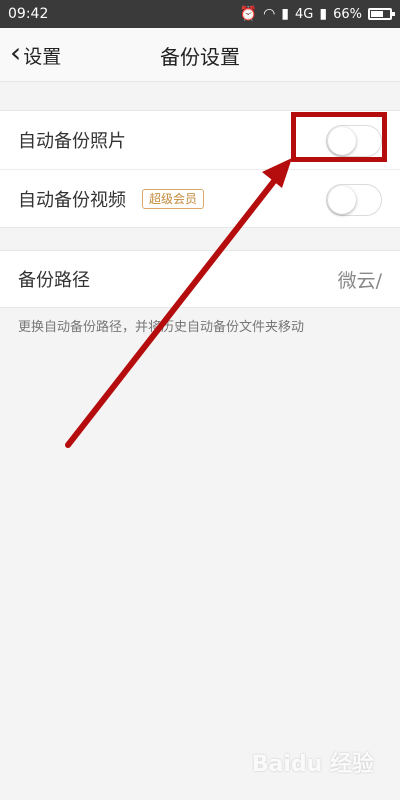 This screenshot has width=400, height=800. Describe the element at coordinates (72, 200) in the screenshot. I see `video-backup-label: 自动备份视频` at that location.